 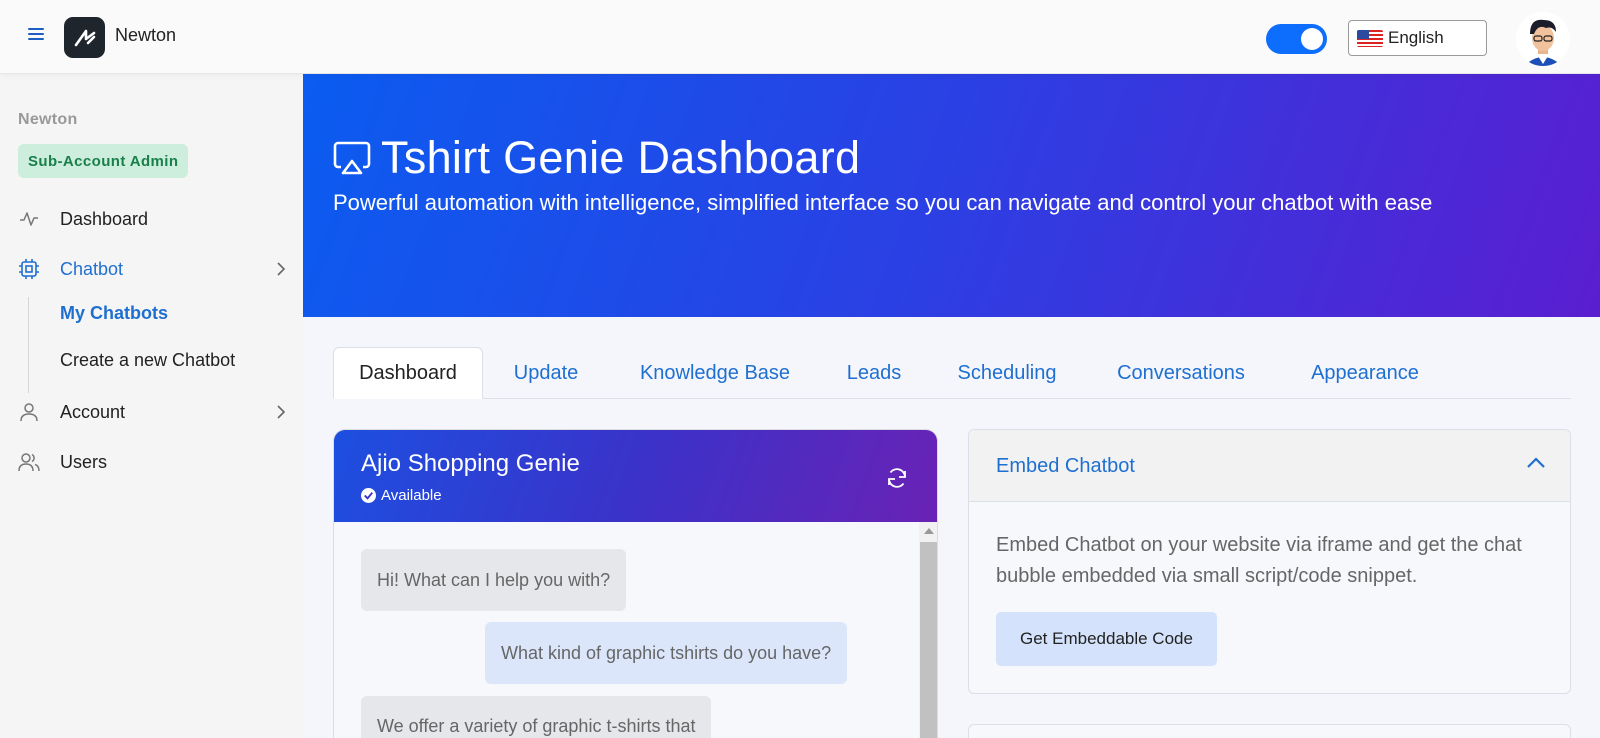 I want to click on chat-header: Ajio Shopping Genie Available, so click(x=635, y=476).